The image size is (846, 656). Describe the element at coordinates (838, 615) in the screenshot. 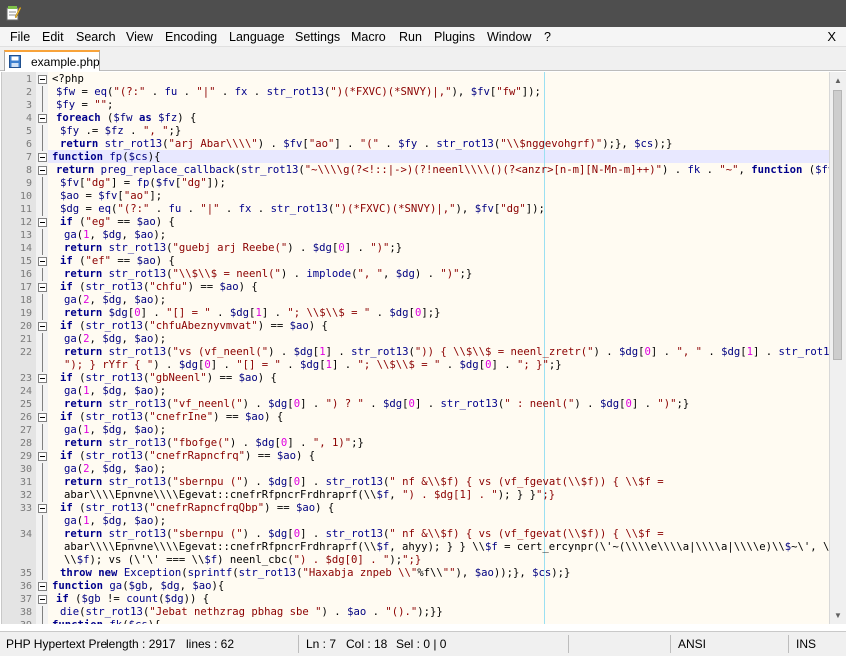

I see `scroll-down-icon: ▼` at that location.